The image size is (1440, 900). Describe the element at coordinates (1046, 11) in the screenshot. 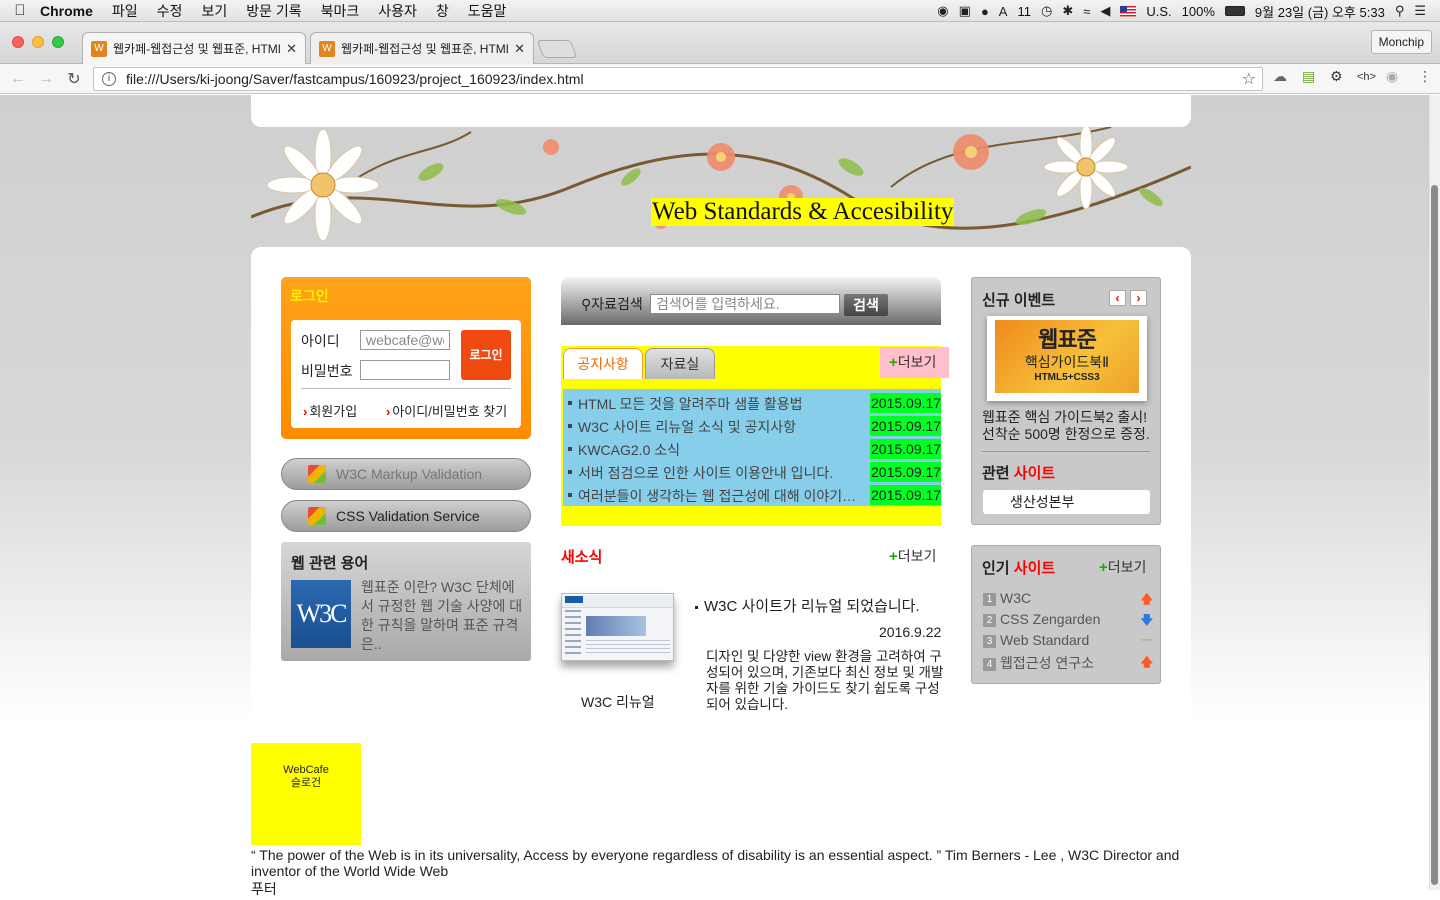

I see `time-machine-icon: ◷` at that location.